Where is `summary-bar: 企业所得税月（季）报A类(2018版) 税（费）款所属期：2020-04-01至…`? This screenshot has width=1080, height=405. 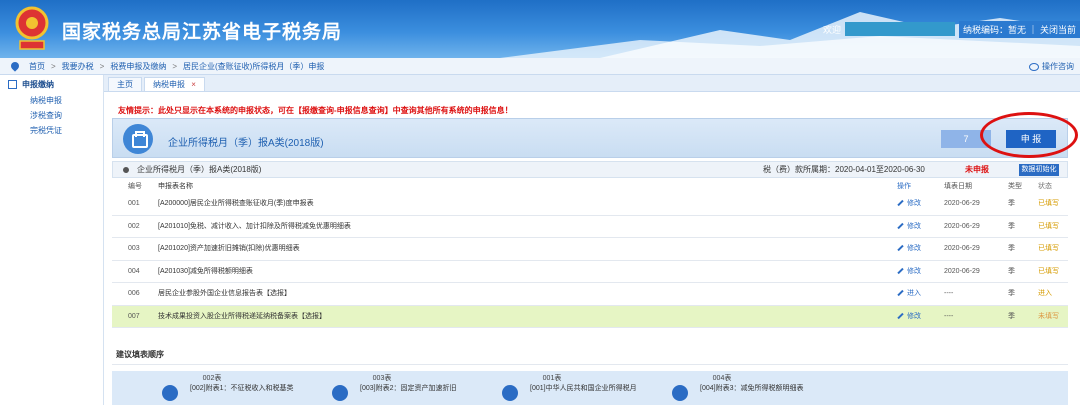
summary-bar: 企业所得税月（季）报A类(2018版) 税（费）款所属期：2020-04-01至… is located at coordinates (590, 169).